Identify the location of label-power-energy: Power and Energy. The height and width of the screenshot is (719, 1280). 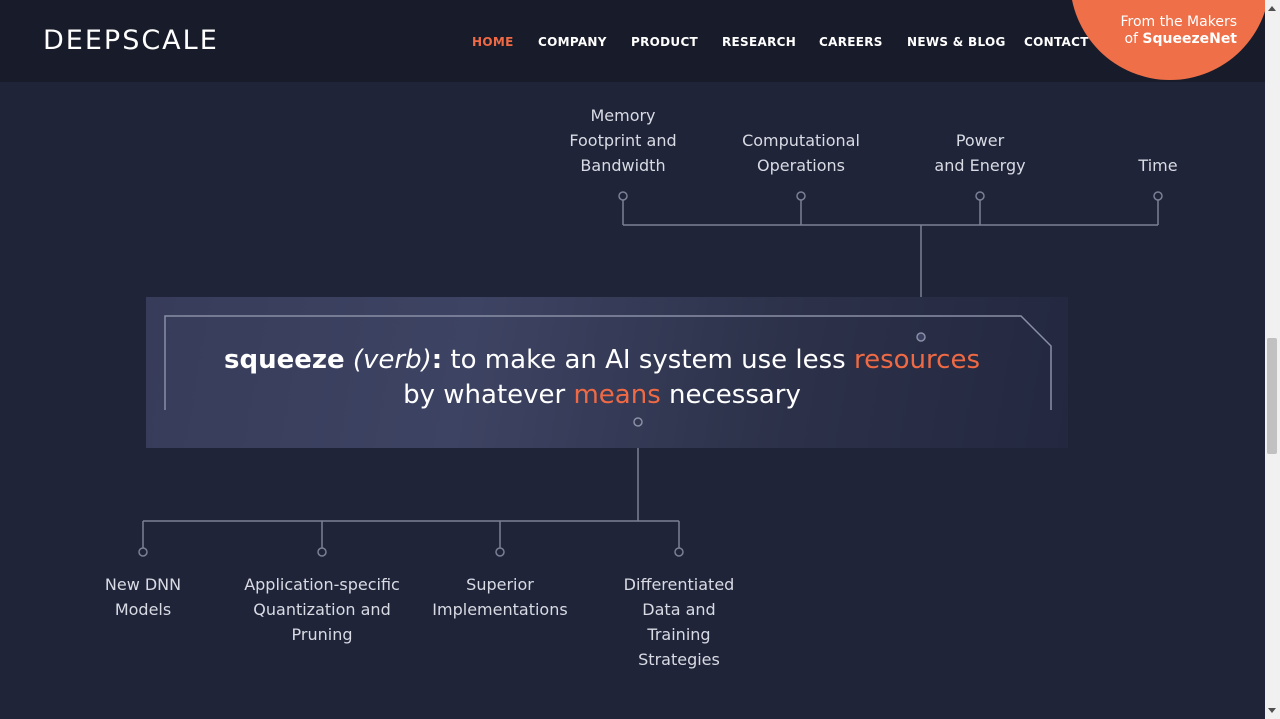
(980, 153).